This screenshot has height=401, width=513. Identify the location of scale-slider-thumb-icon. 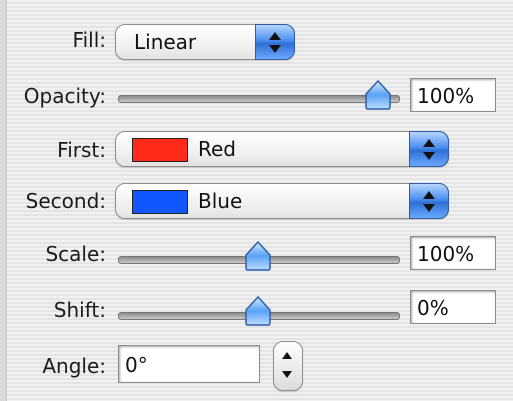
(258, 256).